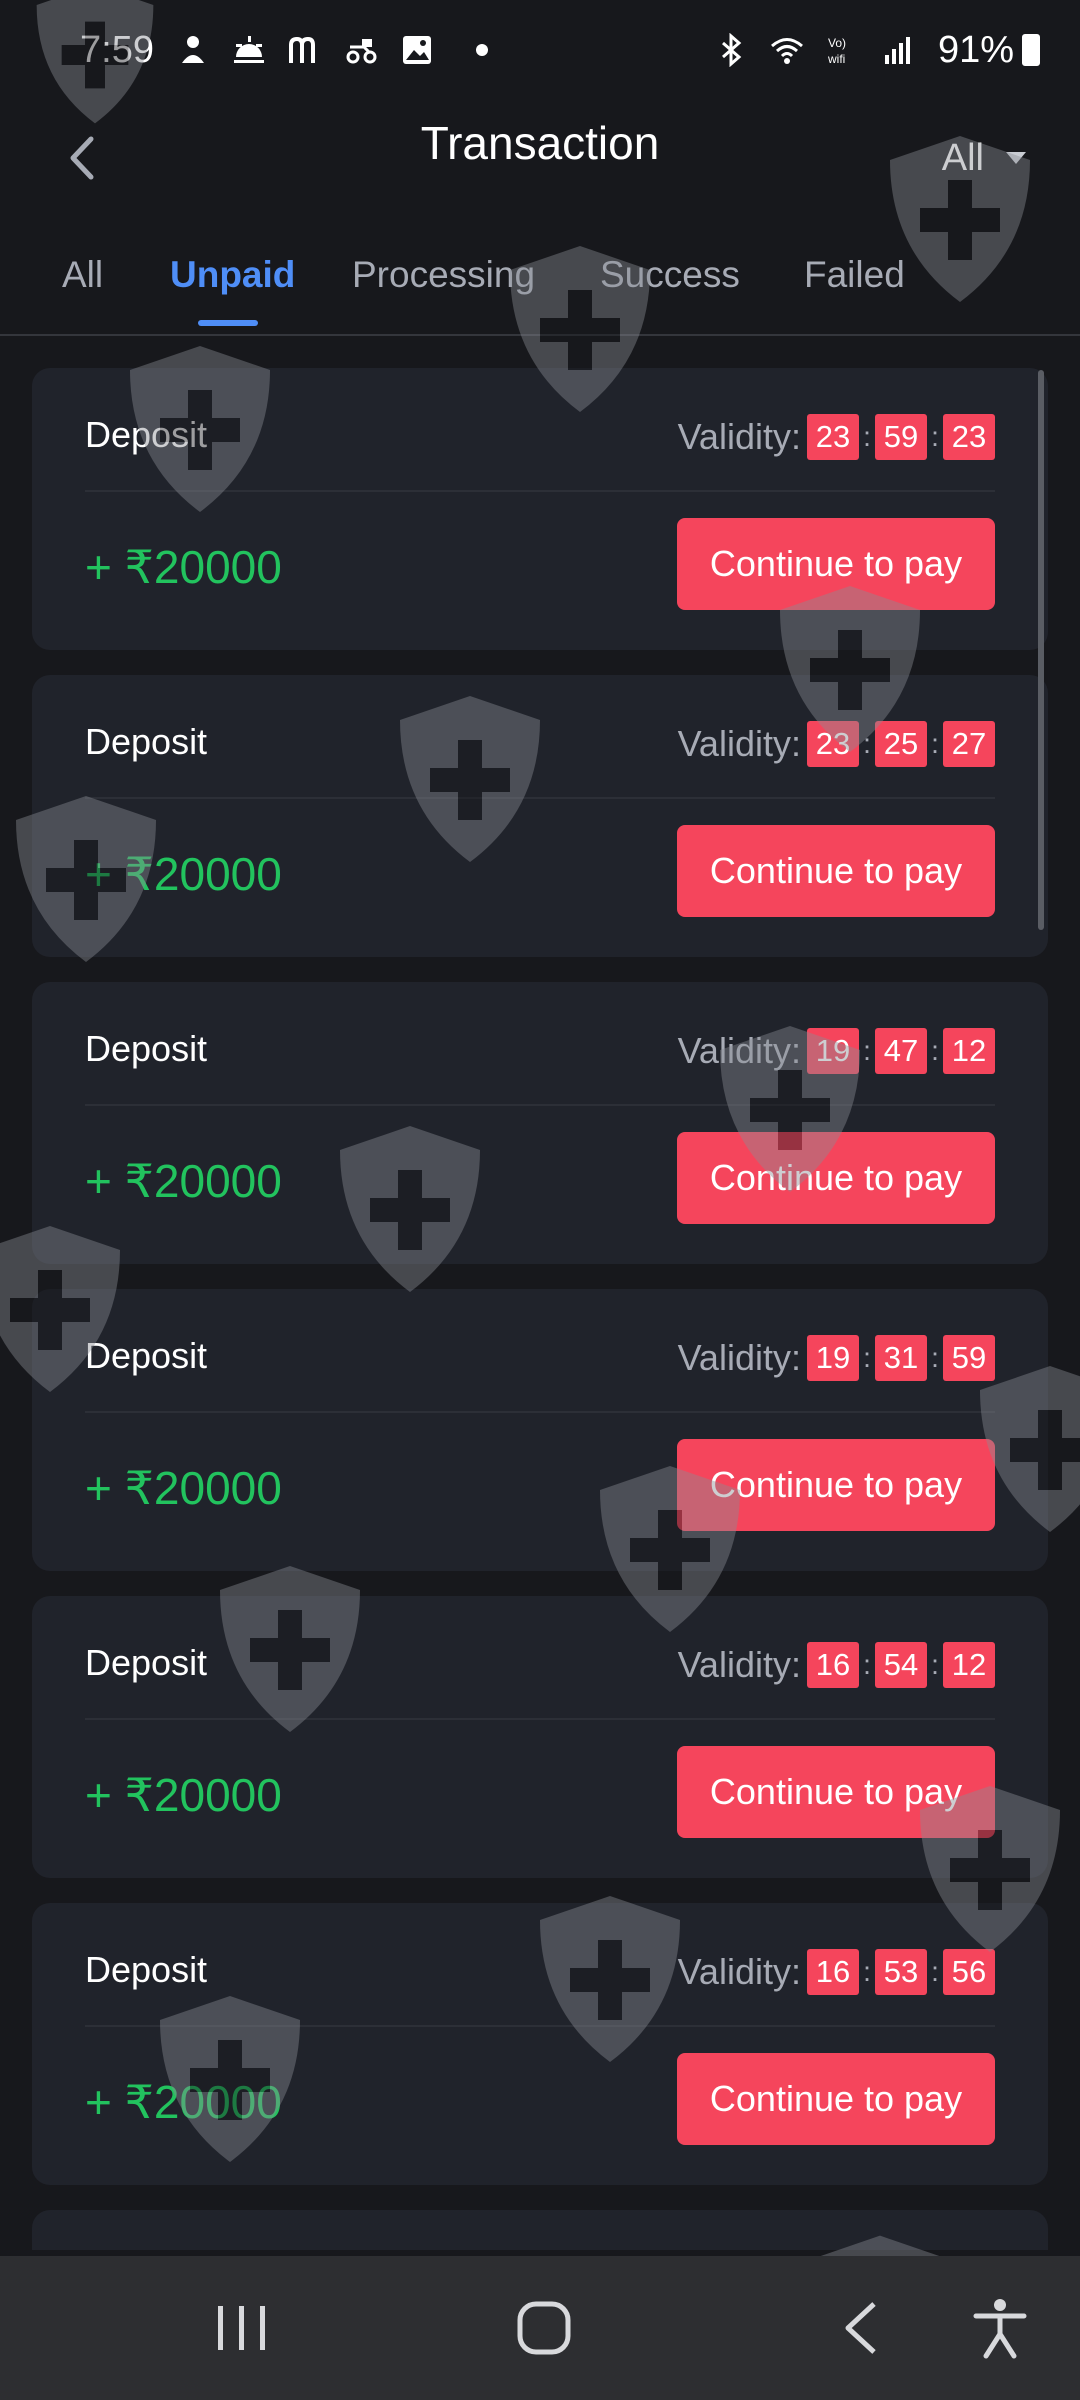 The width and height of the screenshot is (1080, 2400). Describe the element at coordinates (540, 283) in the screenshot. I see `status-tabs: All Unpaid Processing Success Failed` at that location.